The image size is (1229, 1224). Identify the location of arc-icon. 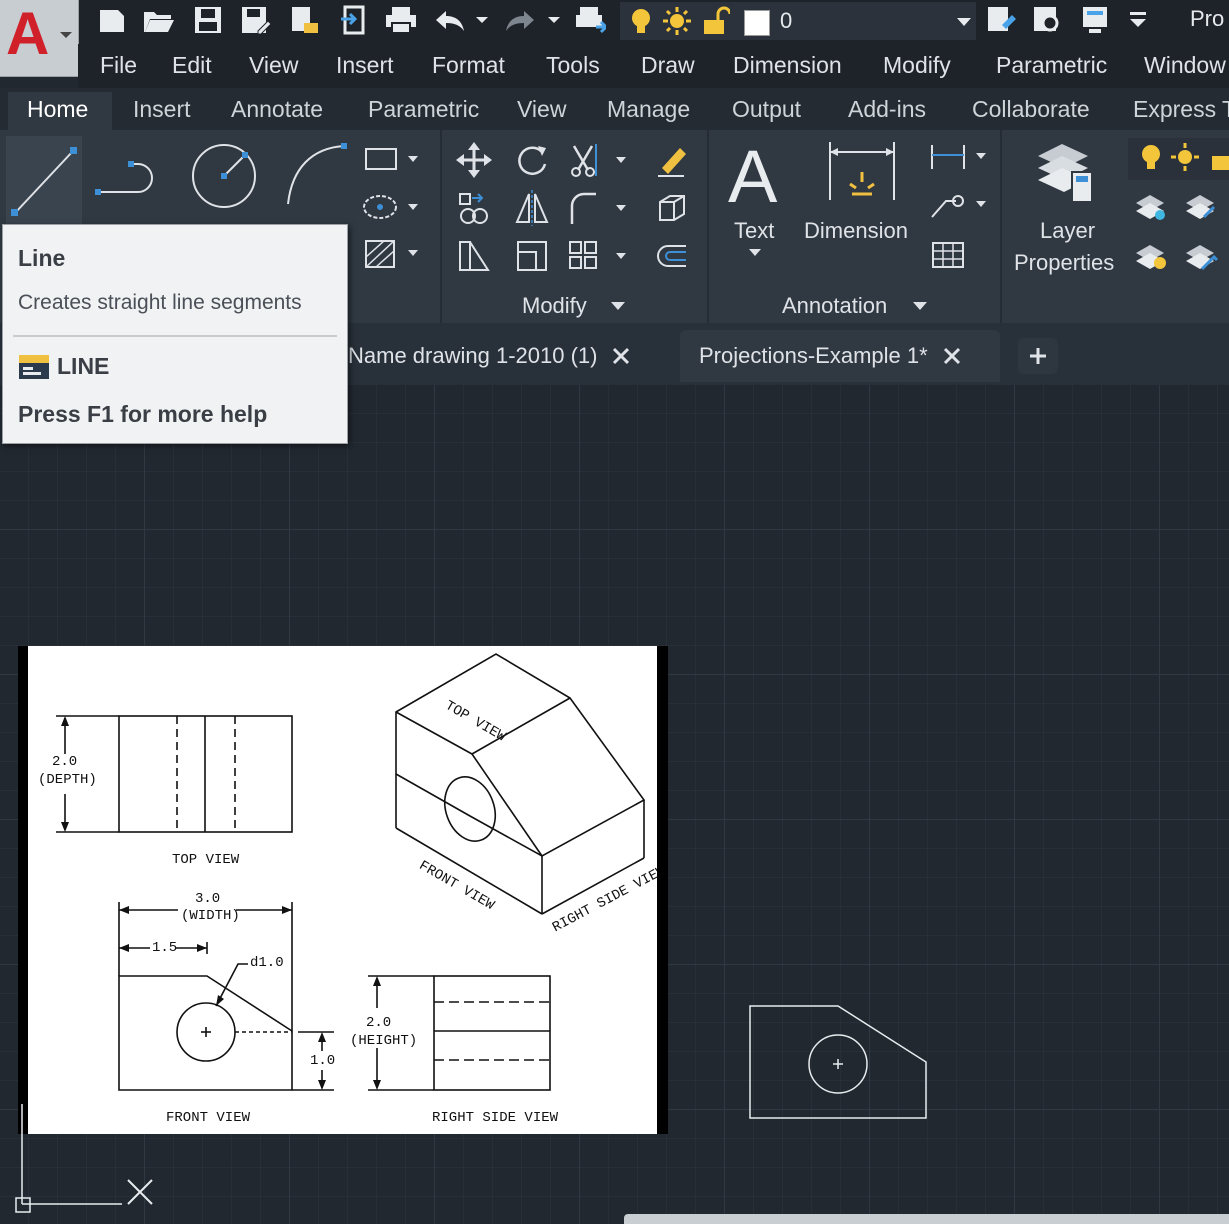
(317, 174).